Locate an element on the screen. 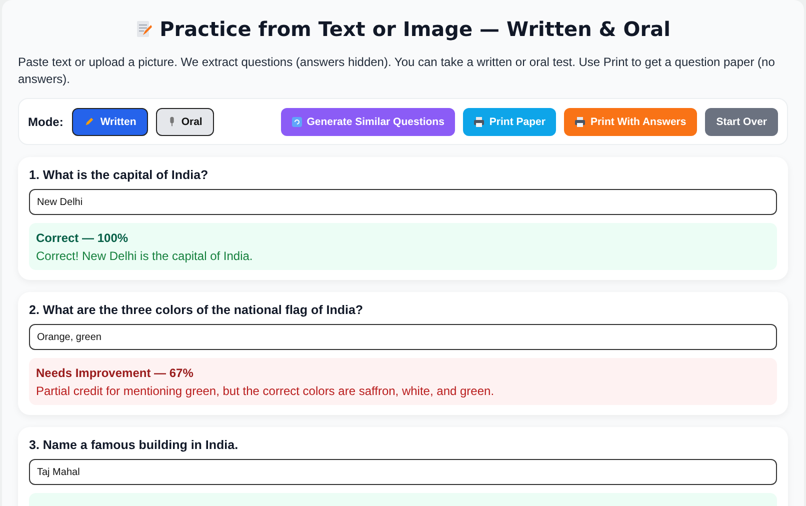  result-heading: Correct — 100% is located at coordinates (83, 238).